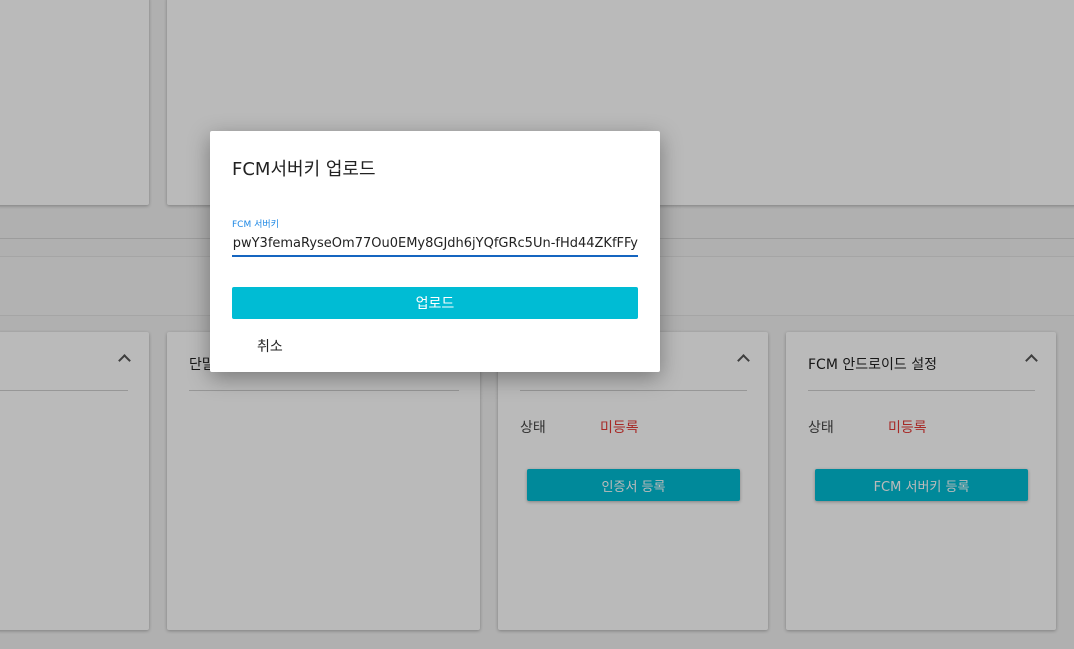  Describe the element at coordinates (255, 225) in the screenshot. I see `fcm-key-field-label: FCM 서버키` at that location.